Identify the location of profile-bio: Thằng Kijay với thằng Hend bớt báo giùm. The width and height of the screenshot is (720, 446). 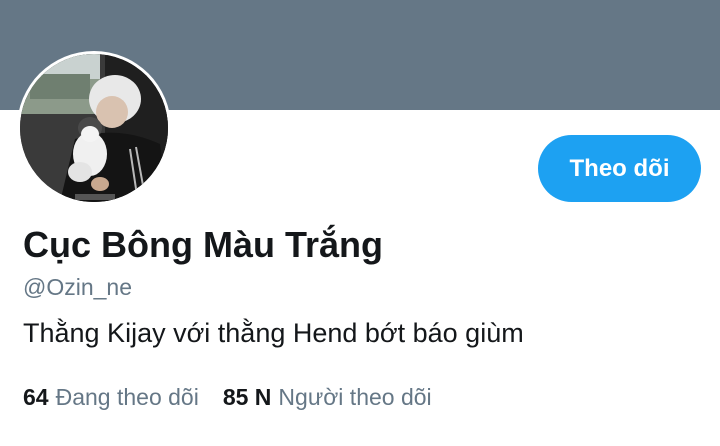
(273, 333).